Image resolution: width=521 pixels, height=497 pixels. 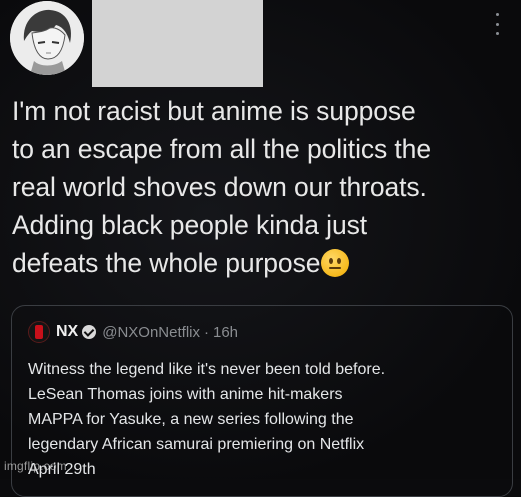 I want to click on quoted-tweet-timestamp: 16h, so click(x=225, y=332).